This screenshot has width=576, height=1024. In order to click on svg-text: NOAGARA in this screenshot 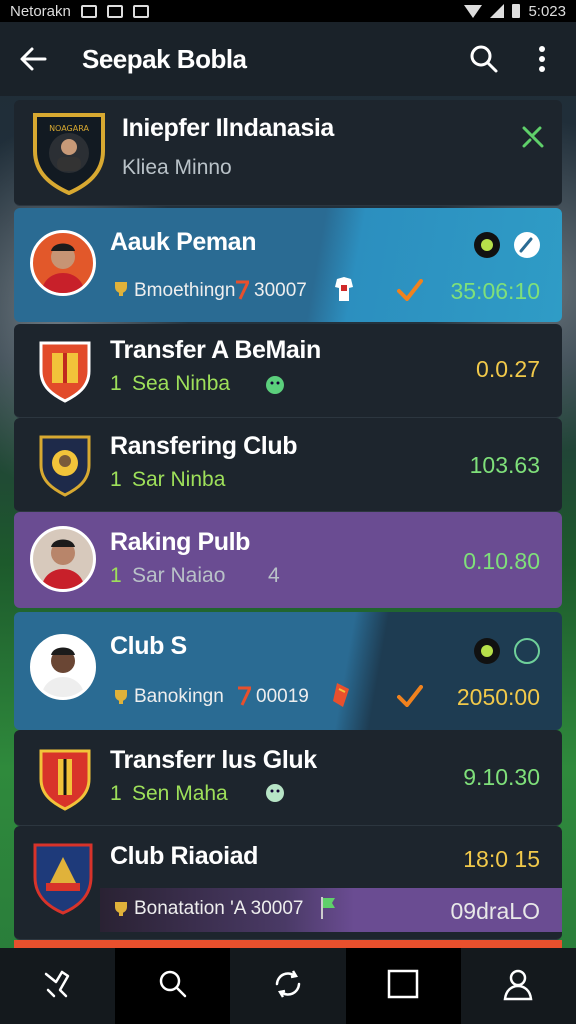, I will do `click(69, 128)`.